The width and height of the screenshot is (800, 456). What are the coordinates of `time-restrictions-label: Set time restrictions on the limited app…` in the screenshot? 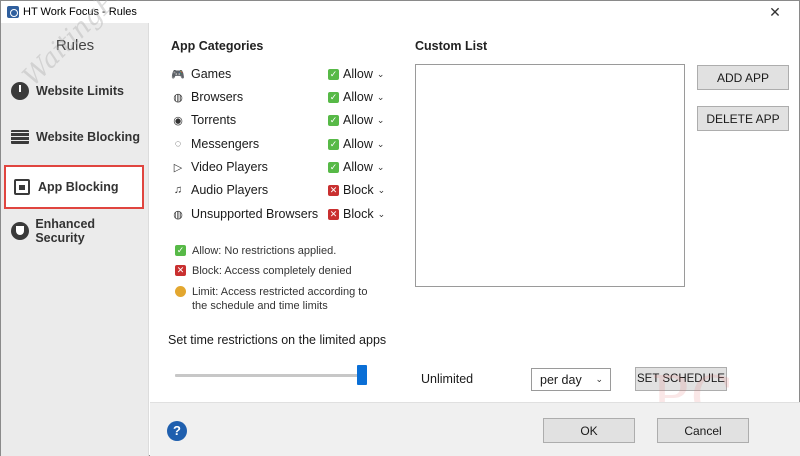 It's located at (277, 340).